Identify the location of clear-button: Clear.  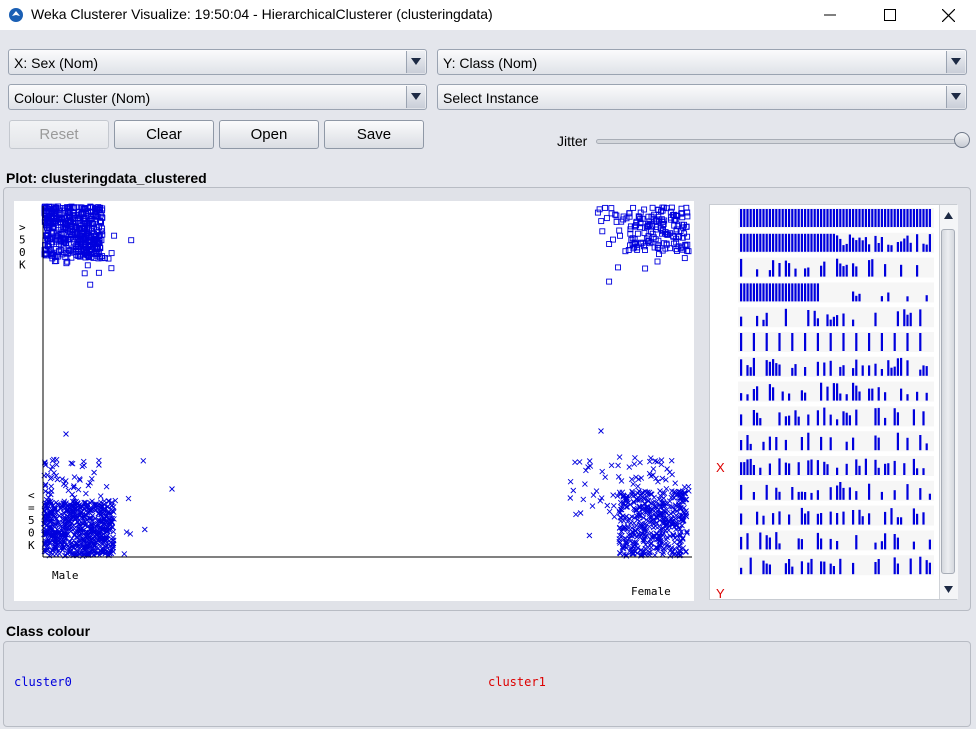
(164, 134).